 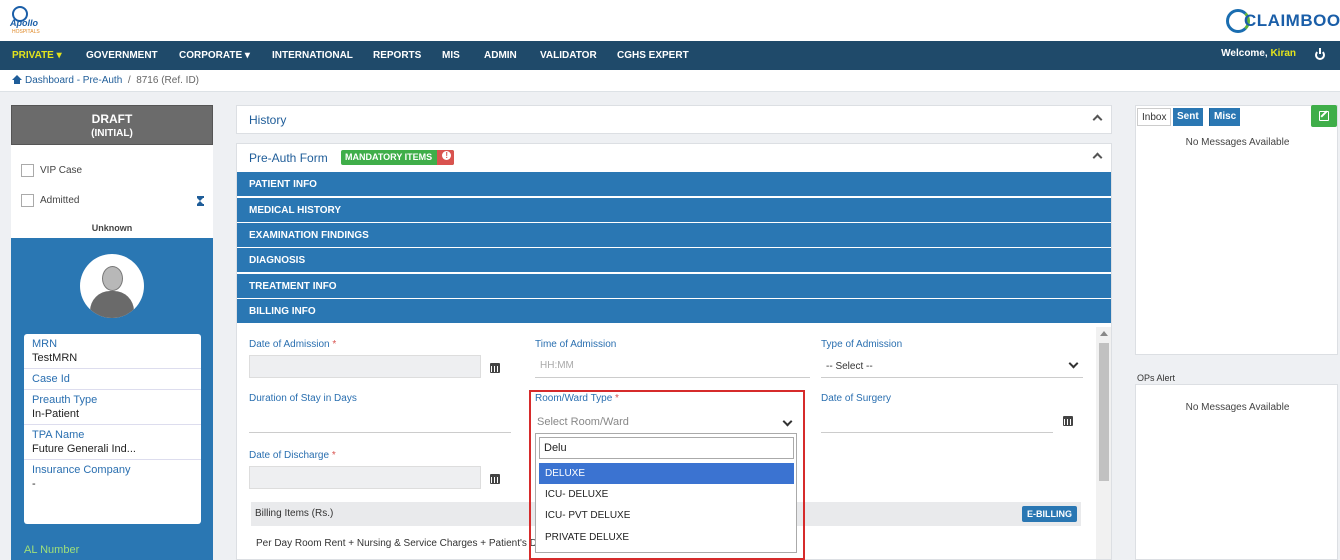 What do you see at coordinates (1237, 142) in the screenshot?
I see `inbox-empty-message: No Messages Available` at bounding box center [1237, 142].